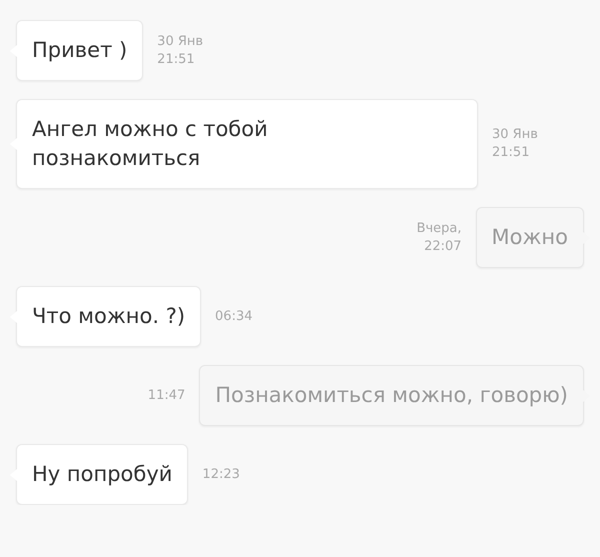  What do you see at coordinates (234, 317) in the screenshot?
I see `message-time: 06:34` at bounding box center [234, 317].